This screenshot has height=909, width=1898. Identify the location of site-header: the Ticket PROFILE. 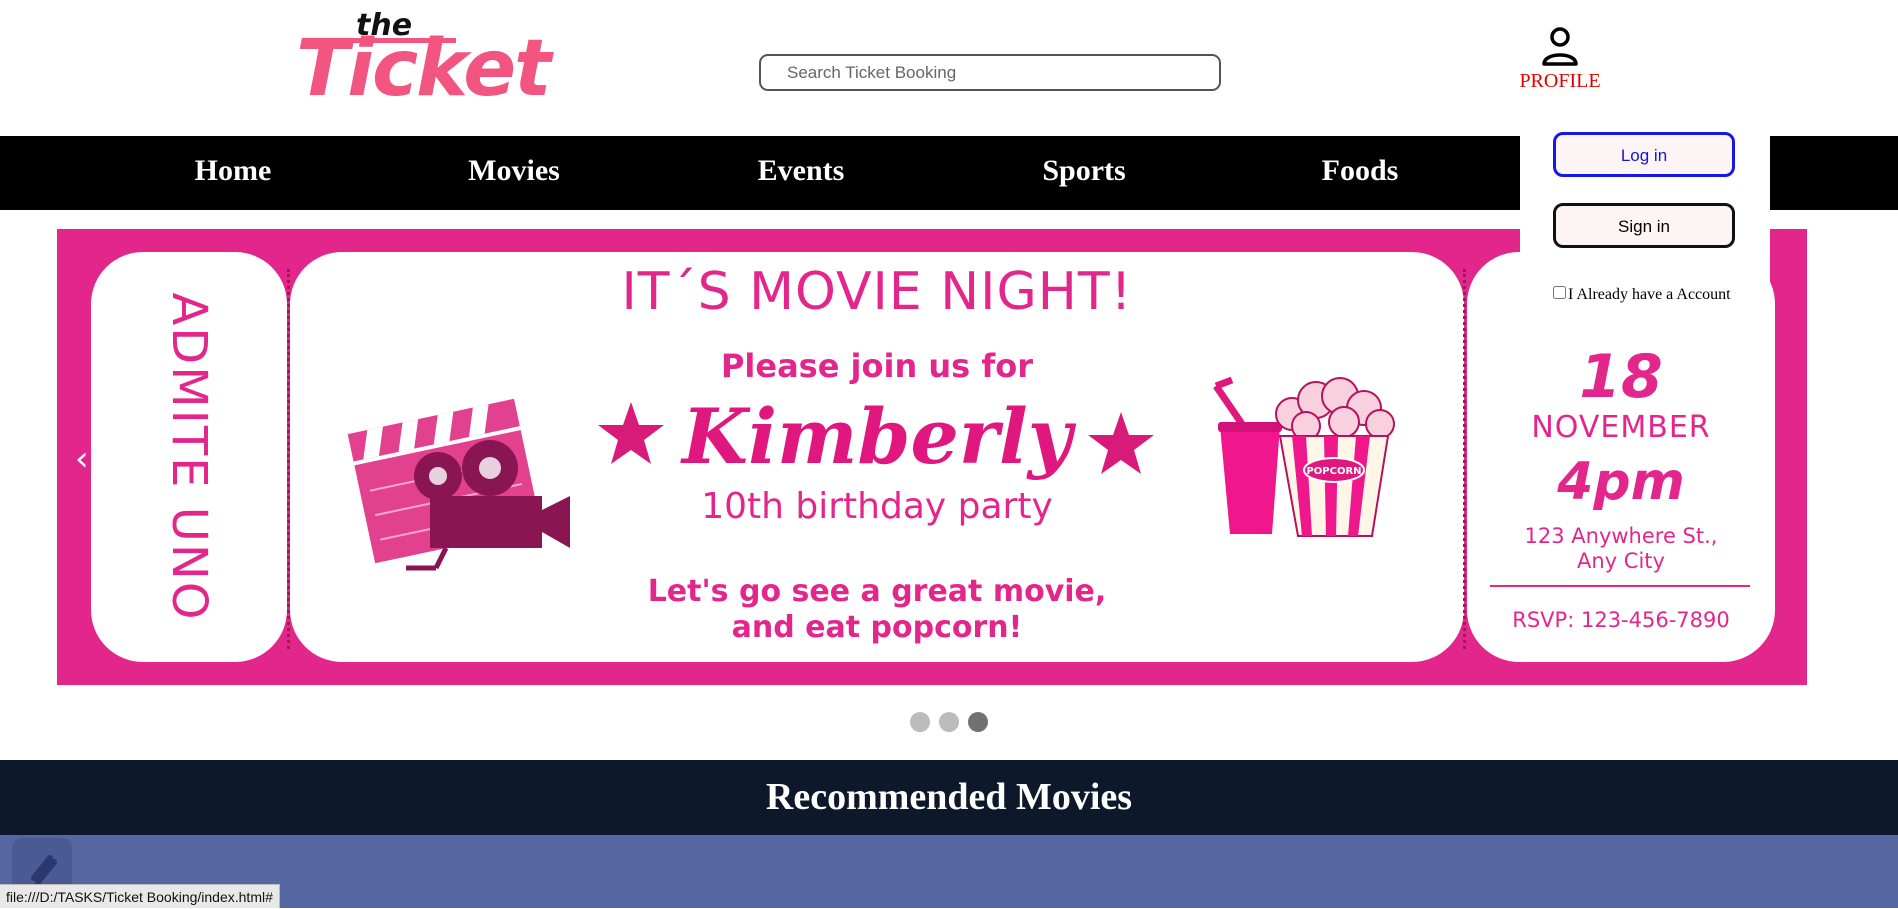
(949, 68).